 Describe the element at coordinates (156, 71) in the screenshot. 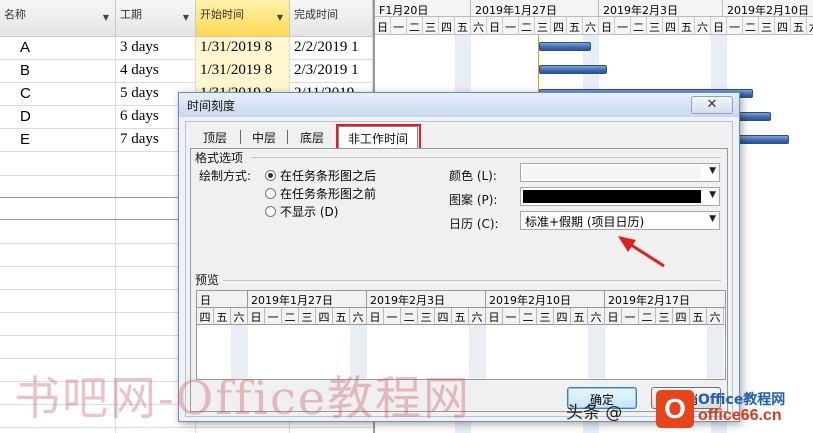

I see `duration-cell: 4 days` at that location.